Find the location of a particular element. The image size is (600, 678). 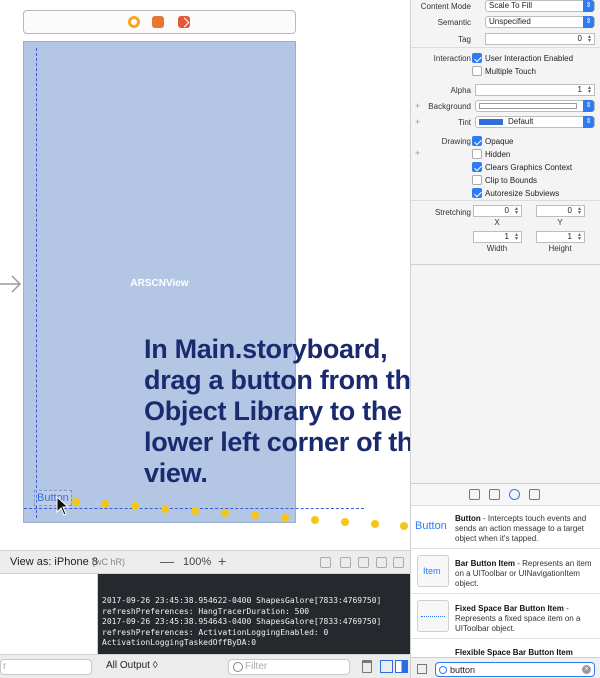

resizing-icon is located at coordinates (398, 562).